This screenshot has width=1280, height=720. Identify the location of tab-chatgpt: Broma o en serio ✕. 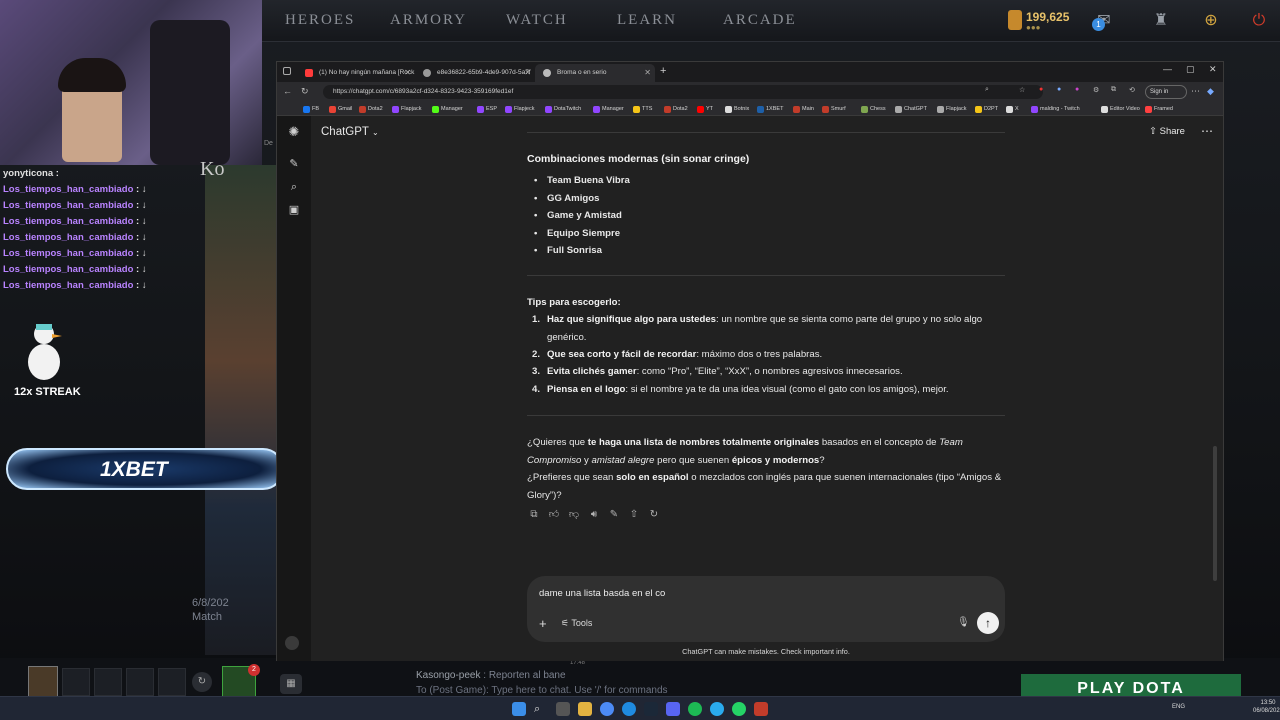
(595, 73).